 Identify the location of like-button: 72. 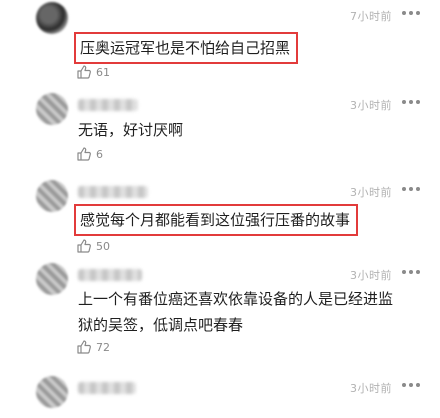
(93, 347).